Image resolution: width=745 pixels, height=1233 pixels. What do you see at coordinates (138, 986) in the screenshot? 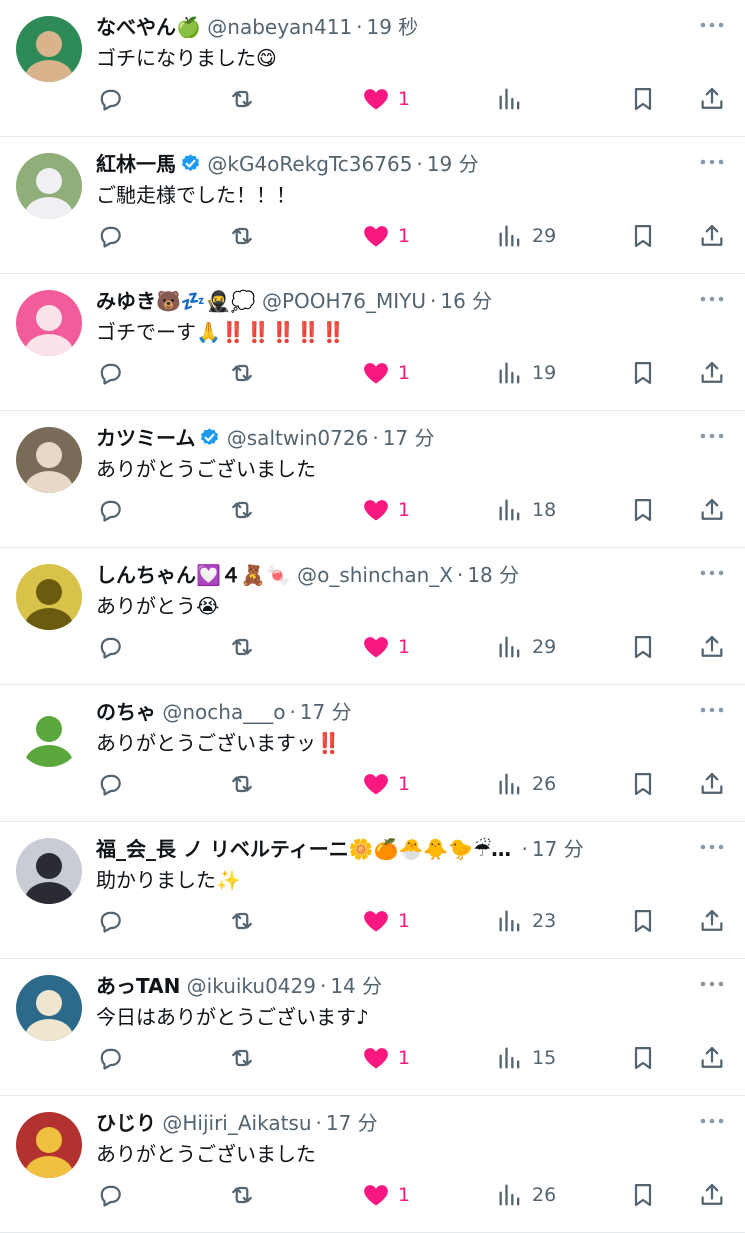
I see `author-name: あっTAN` at bounding box center [138, 986].